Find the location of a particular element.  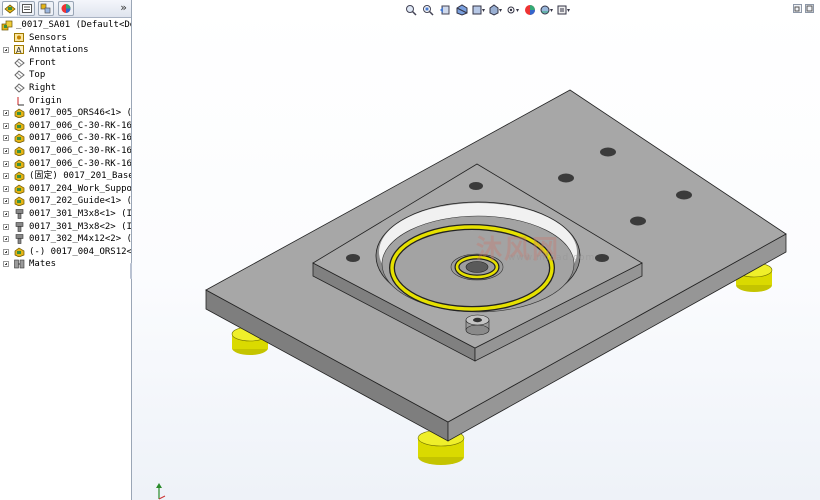

display-manager-icon is located at coordinates (66, 8).